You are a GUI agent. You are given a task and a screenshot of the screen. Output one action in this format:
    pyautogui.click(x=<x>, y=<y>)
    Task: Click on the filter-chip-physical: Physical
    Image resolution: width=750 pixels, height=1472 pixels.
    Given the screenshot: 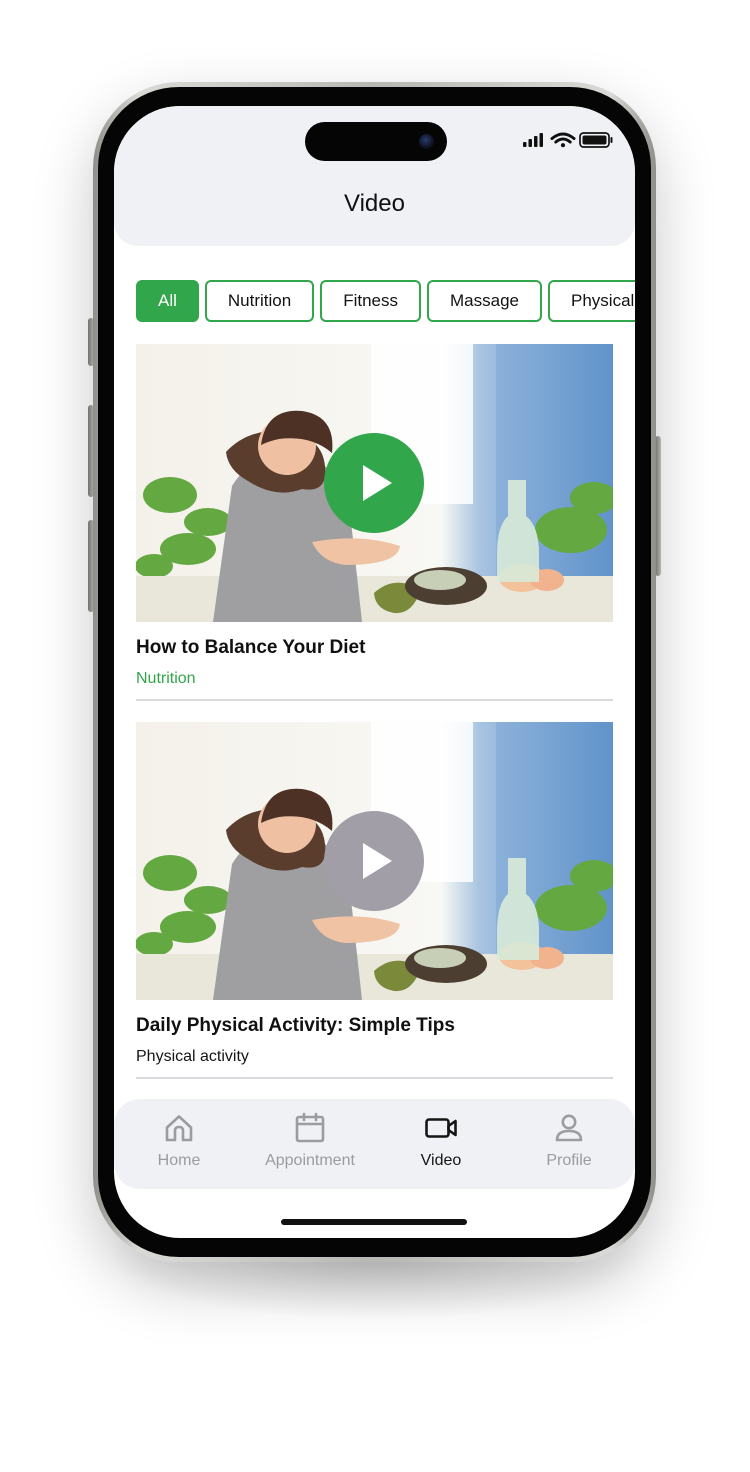 What is the action you would take?
    pyautogui.click(x=591, y=301)
    